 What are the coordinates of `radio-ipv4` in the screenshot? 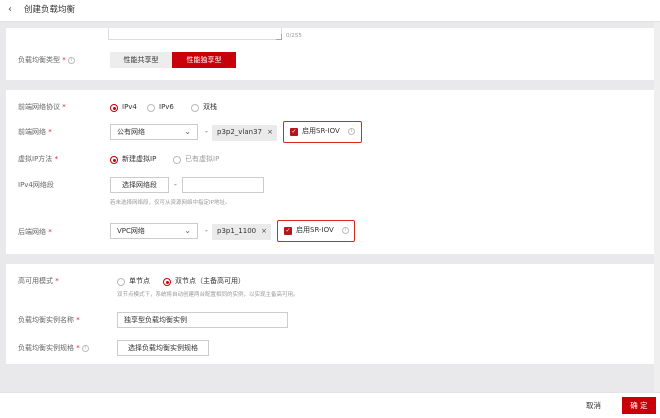 It's located at (114, 108).